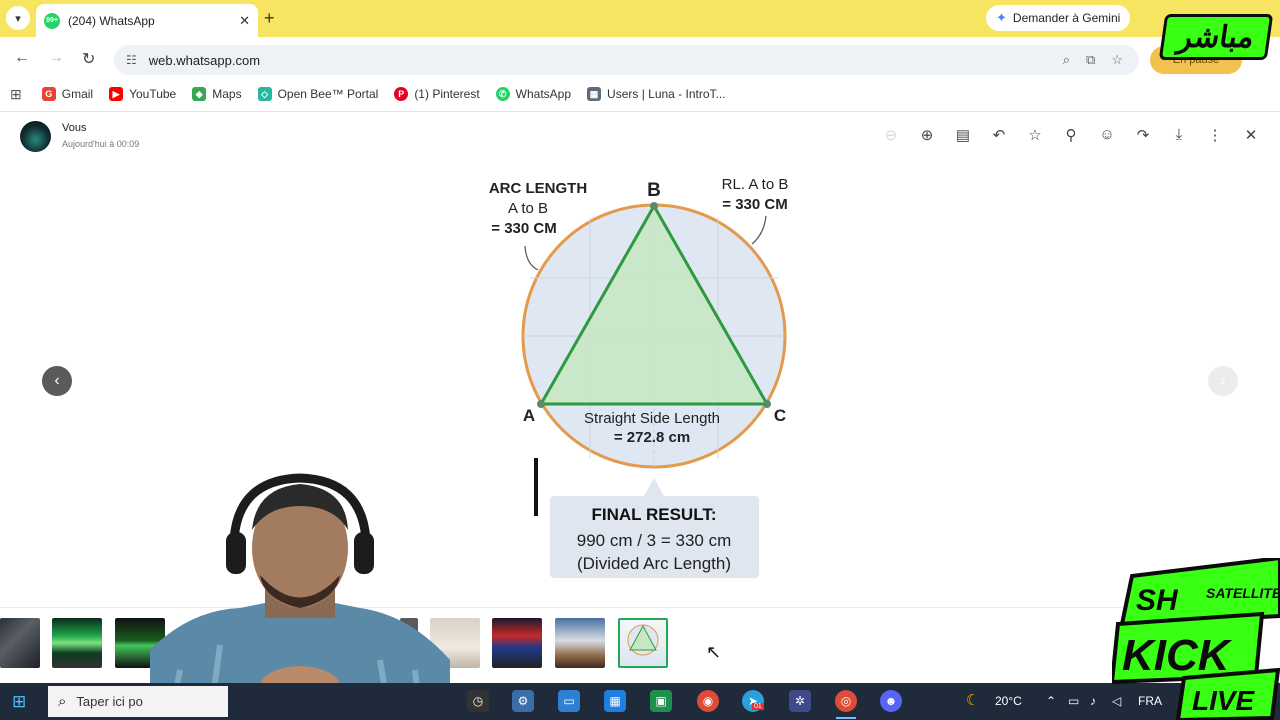 The width and height of the screenshot is (1280, 720). What do you see at coordinates (652, 418) in the screenshot?
I see `side-length-title: Straight Side Length` at bounding box center [652, 418].